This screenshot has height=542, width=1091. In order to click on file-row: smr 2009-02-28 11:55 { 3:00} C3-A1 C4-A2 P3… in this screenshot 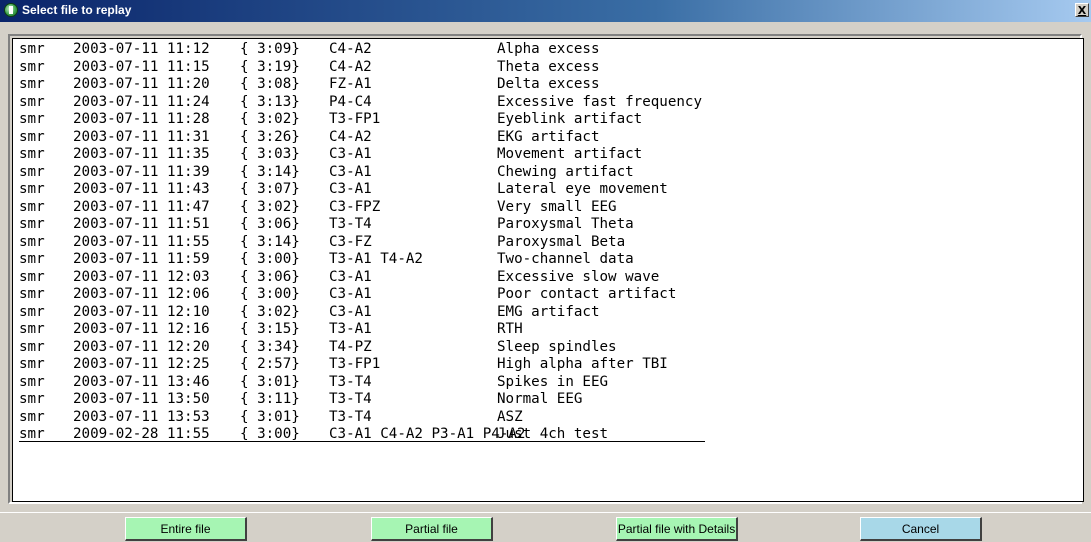, I will do `click(548, 434)`.